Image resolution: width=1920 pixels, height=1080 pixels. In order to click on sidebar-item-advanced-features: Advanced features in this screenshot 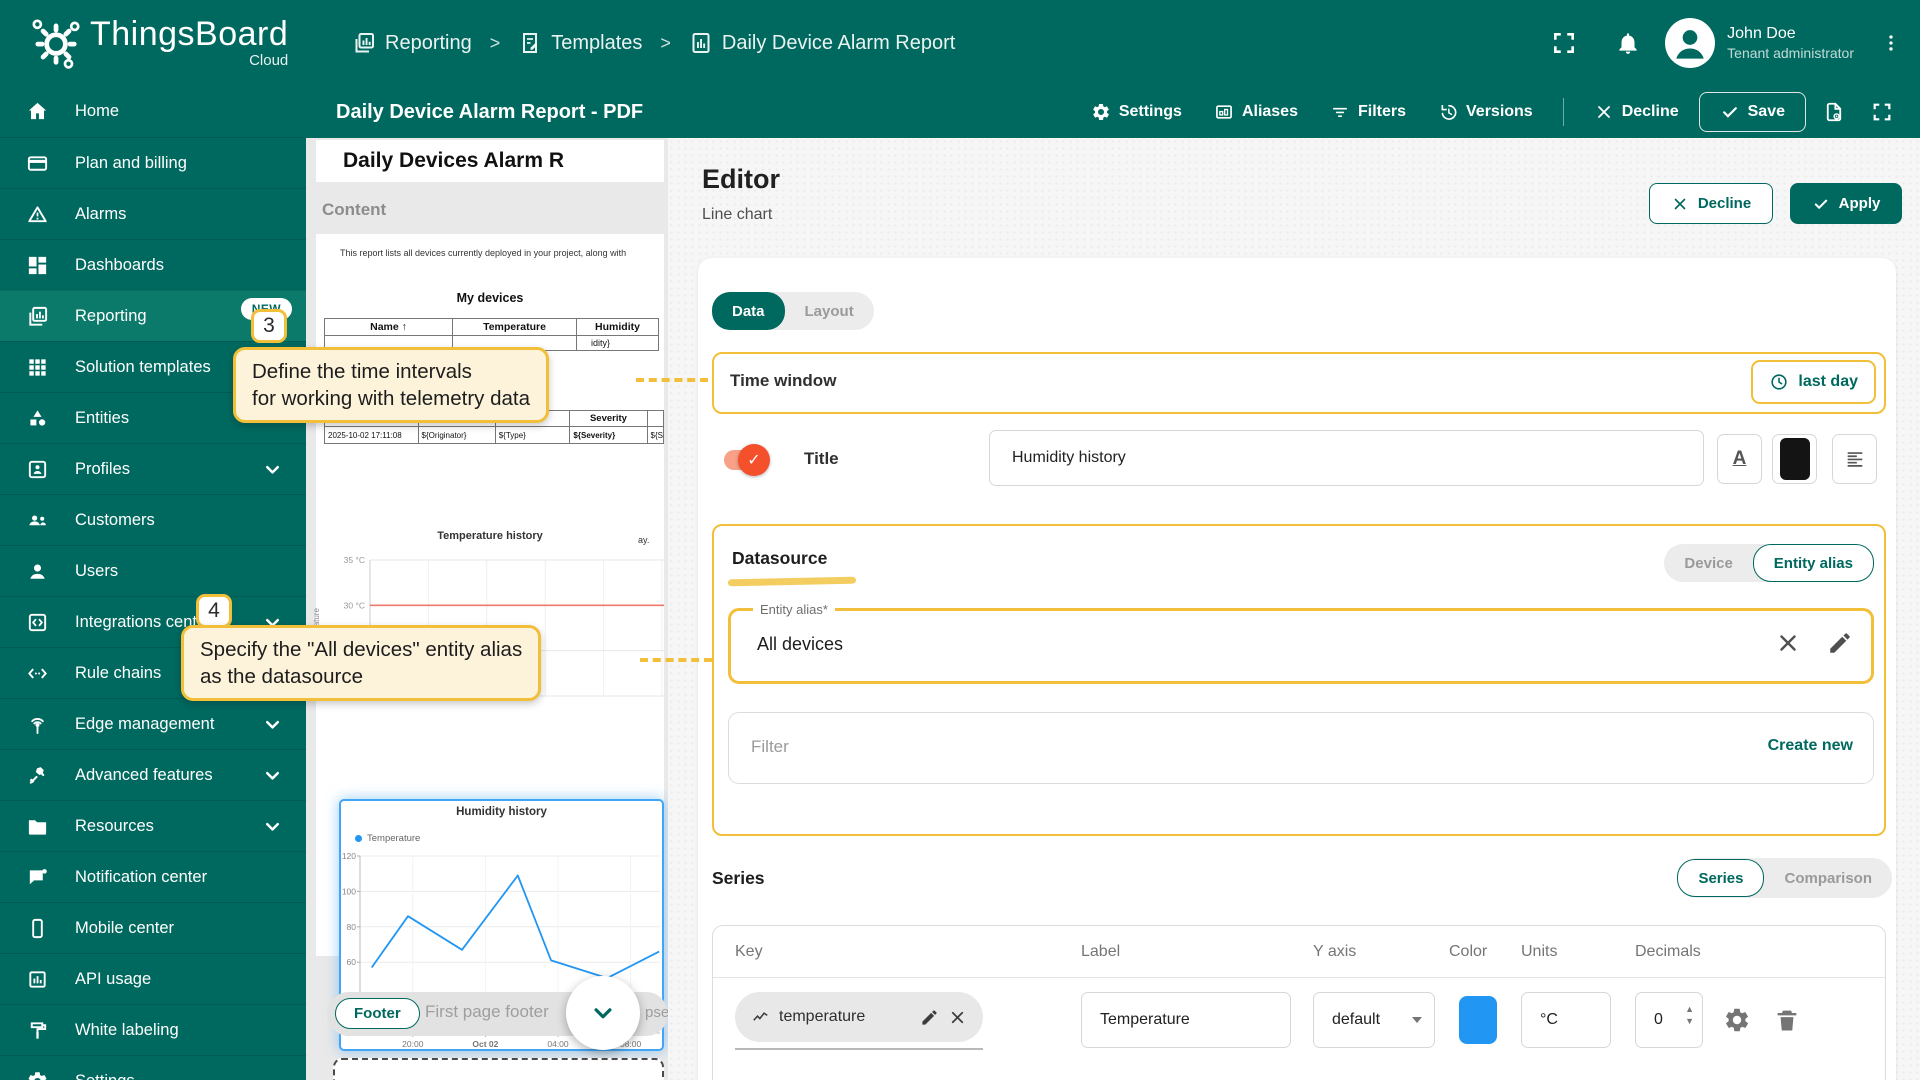, I will do `click(153, 774)`.